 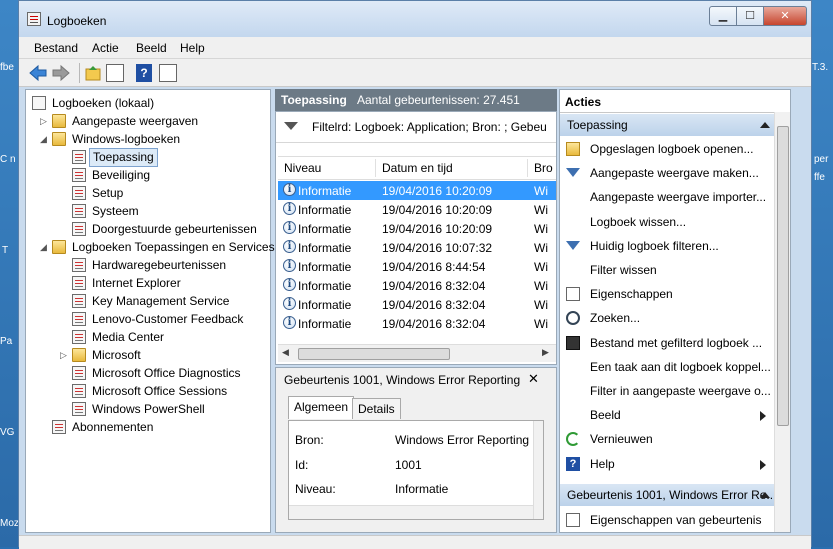 I want to click on section-label: Toepassing, so click(x=597, y=125).